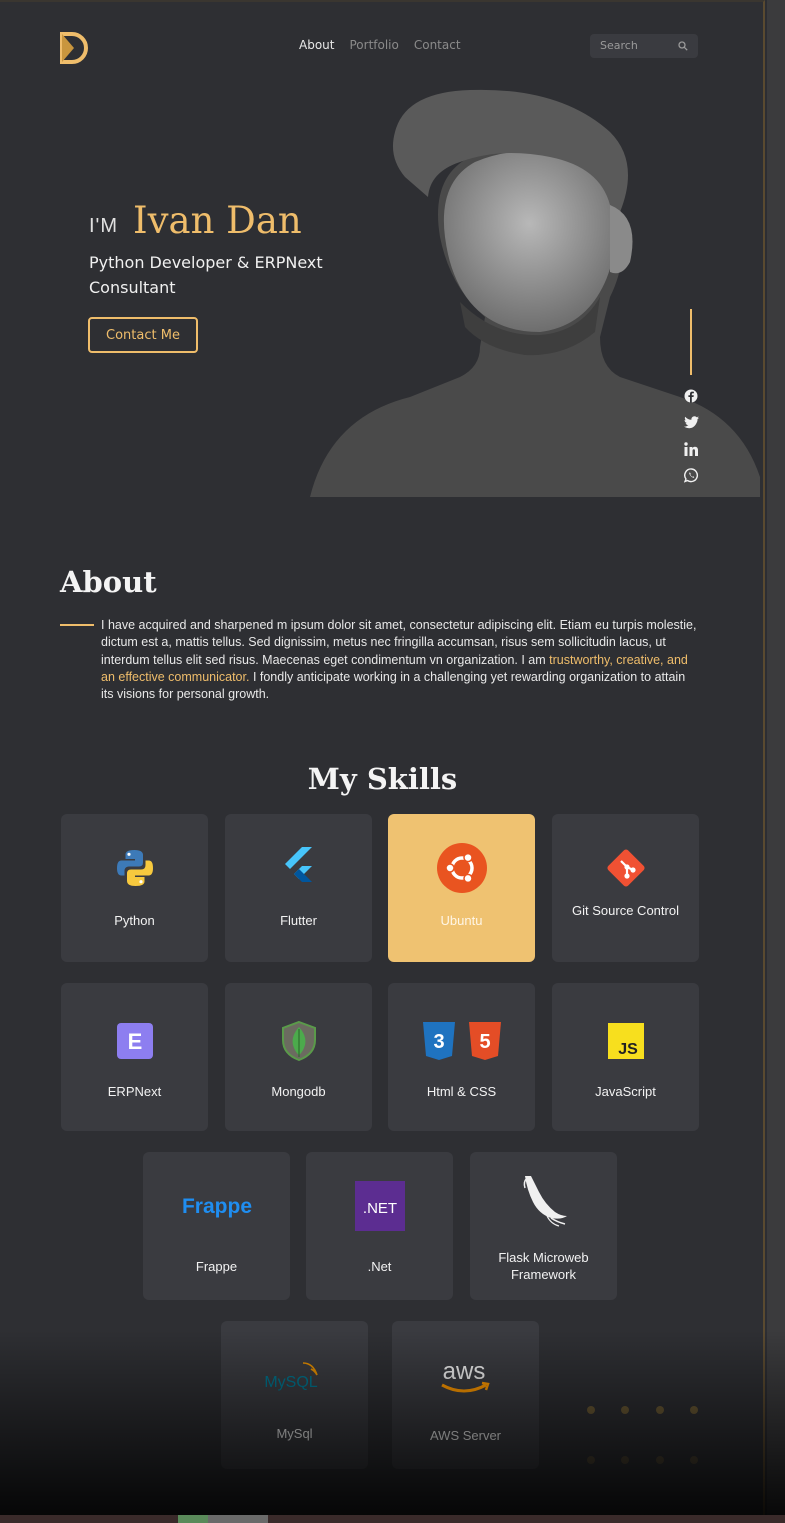  Describe the element at coordinates (484, 1042) in the screenshot. I see `svg-text: 5` at that location.